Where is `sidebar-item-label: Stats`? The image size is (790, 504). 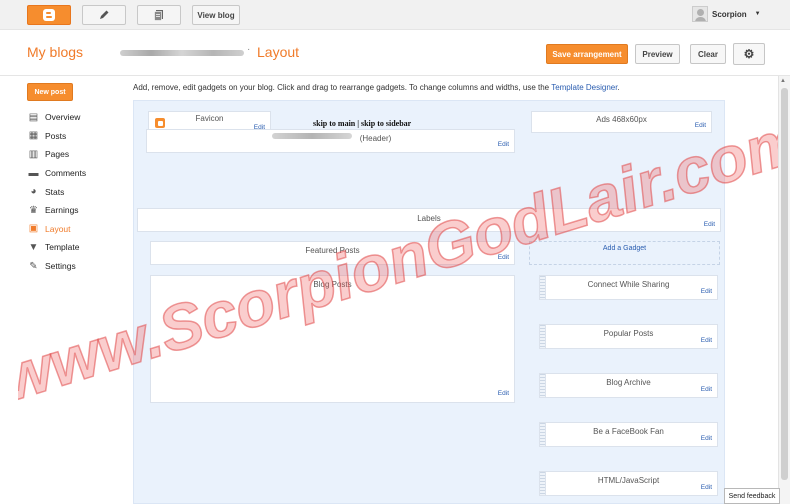
sidebar-item-label: Stats is located at coordinates (55, 191).